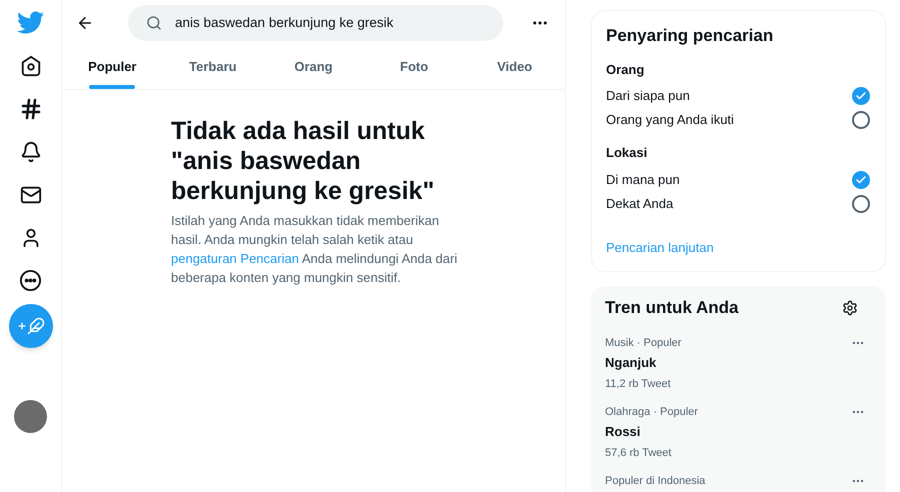 This screenshot has height=492, width=900. What do you see at coordinates (514, 67) in the screenshot?
I see `tab: Video` at bounding box center [514, 67].